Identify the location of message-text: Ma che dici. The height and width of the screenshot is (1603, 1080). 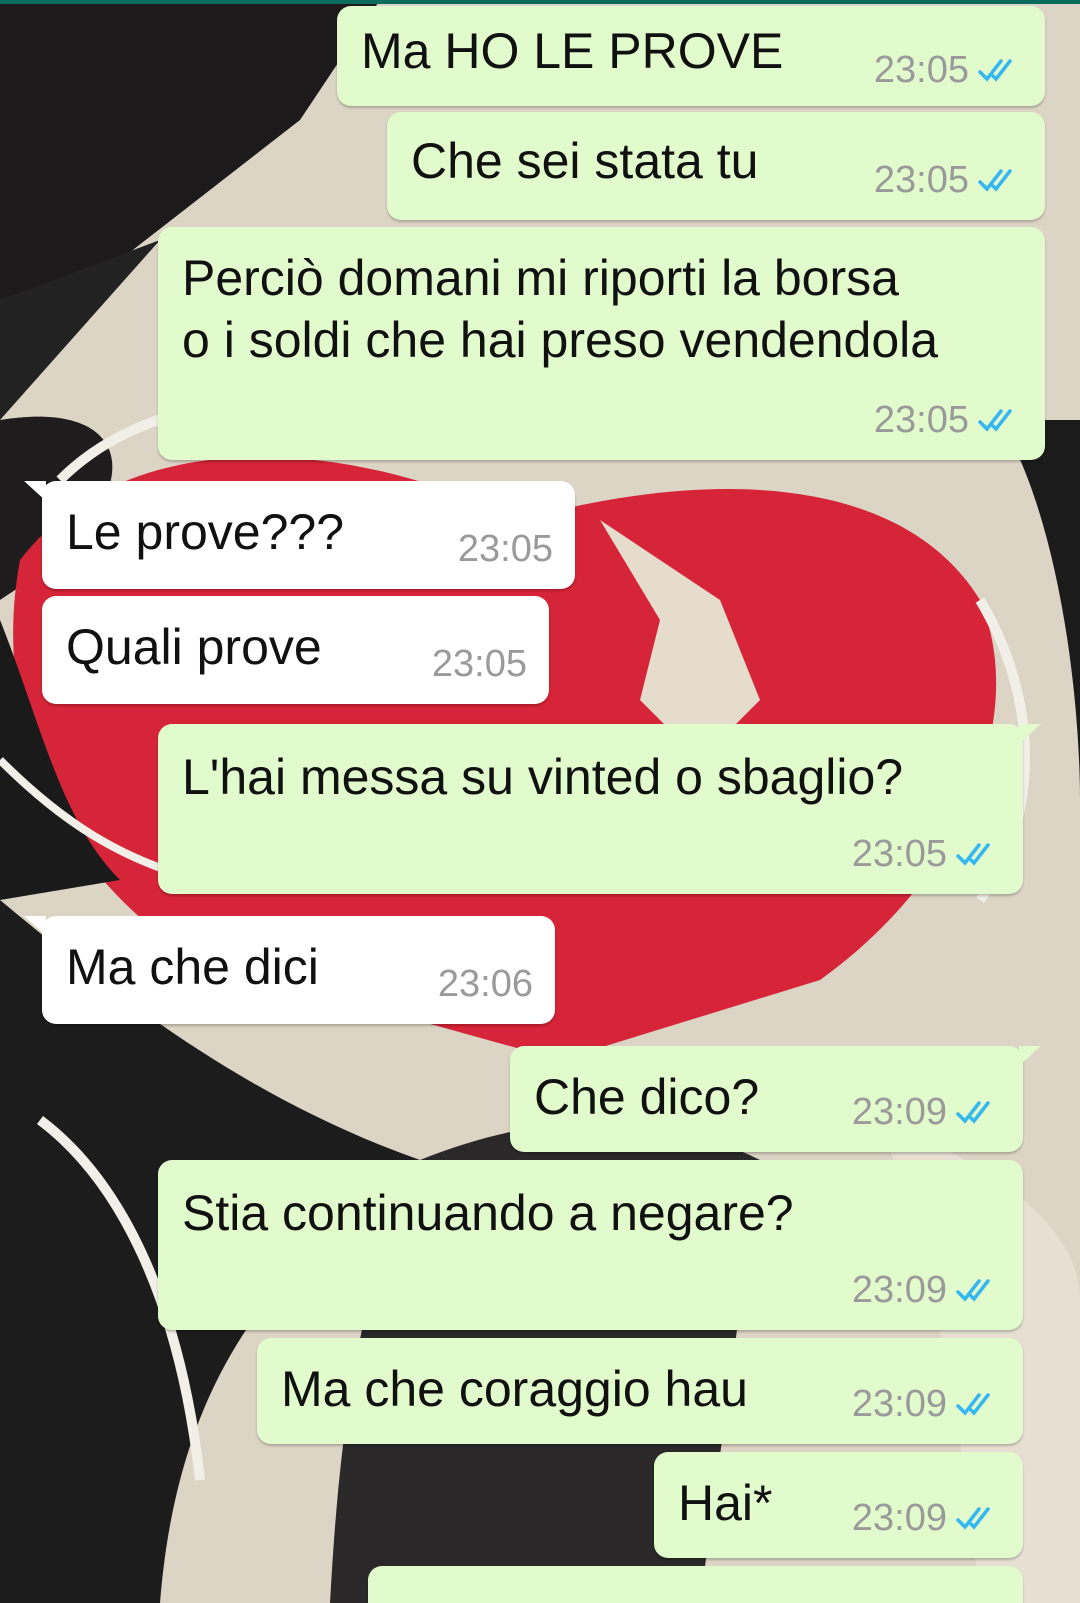
(192, 967).